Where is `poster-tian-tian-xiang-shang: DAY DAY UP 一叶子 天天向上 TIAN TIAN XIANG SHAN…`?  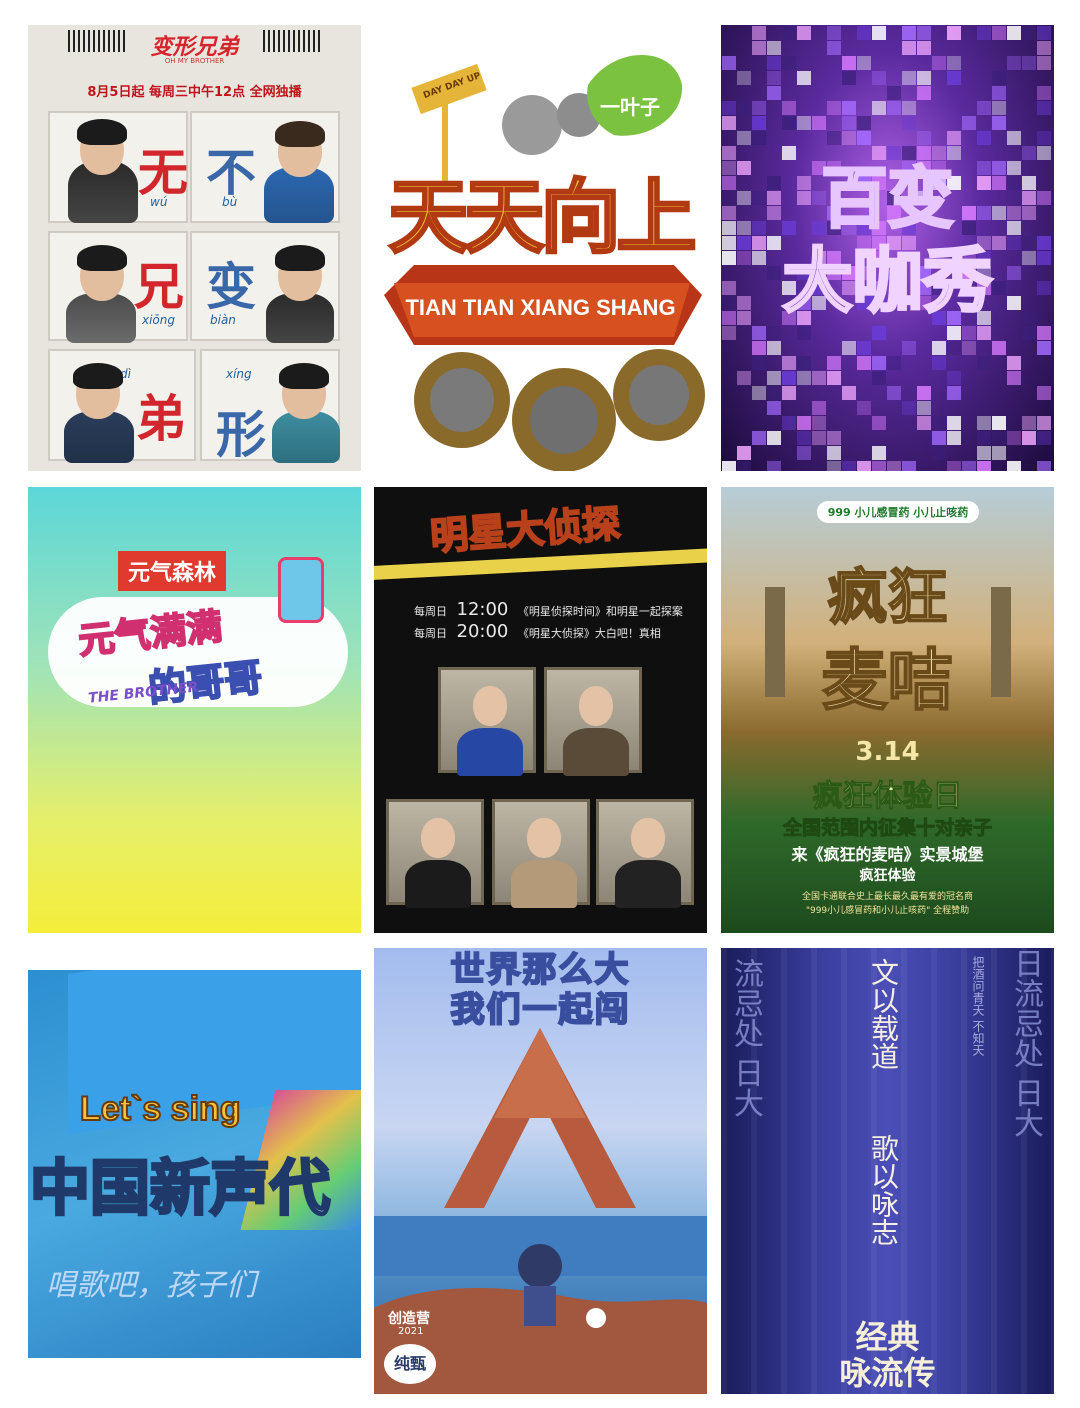
poster-tian-tian-xiang-shang: DAY DAY UP 一叶子 天天向上 TIAN TIAN XIANG SHAN… is located at coordinates (540, 248).